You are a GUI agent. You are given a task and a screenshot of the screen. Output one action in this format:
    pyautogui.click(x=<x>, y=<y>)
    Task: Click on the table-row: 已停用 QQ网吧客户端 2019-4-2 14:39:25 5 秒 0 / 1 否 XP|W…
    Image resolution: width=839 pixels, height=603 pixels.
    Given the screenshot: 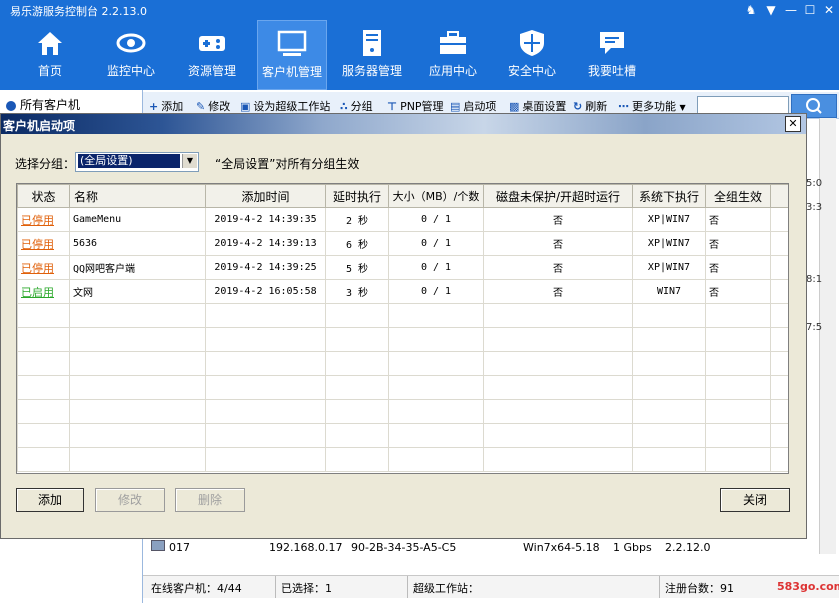 What is the action you would take?
    pyautogui.click(x=402, y=267)
    